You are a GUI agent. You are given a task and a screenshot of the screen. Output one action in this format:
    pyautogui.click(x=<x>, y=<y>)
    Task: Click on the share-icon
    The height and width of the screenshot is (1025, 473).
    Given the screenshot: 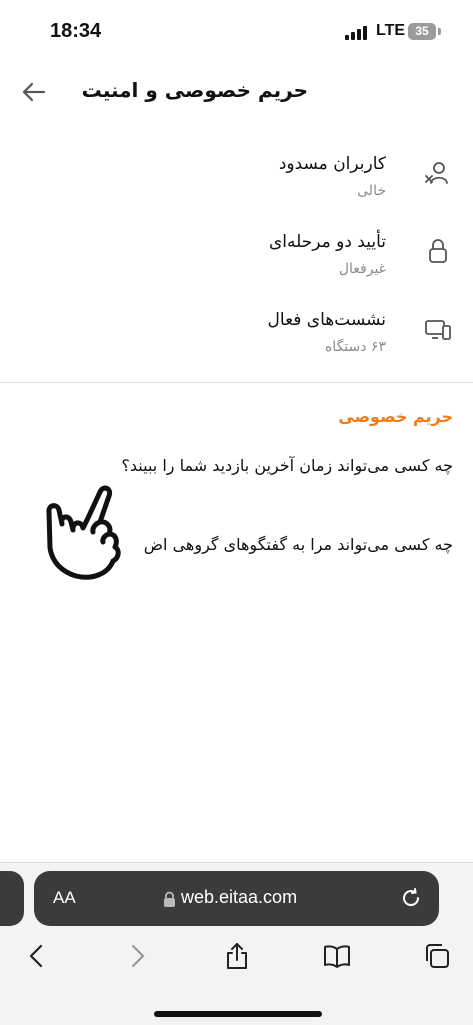 What is the action you would take?
    pyautogui.click(x=237, y=956)
    